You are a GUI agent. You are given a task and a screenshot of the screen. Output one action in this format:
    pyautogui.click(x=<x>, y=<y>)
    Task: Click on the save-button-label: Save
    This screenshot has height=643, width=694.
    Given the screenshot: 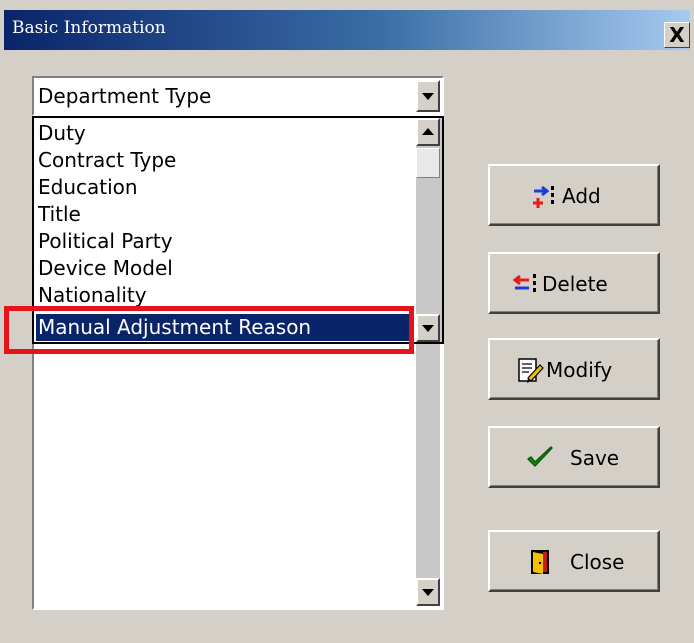 What is the action you would take?
    pyautogui.click(x=595, y=458)
    